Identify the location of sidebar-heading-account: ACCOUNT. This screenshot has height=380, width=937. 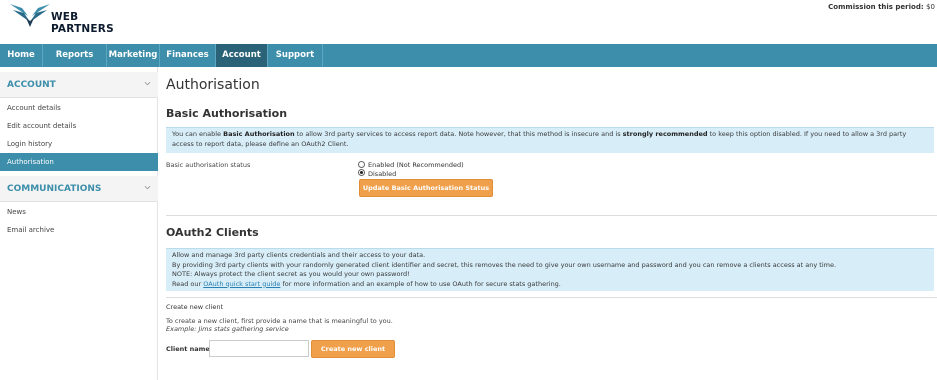
(31, 85).